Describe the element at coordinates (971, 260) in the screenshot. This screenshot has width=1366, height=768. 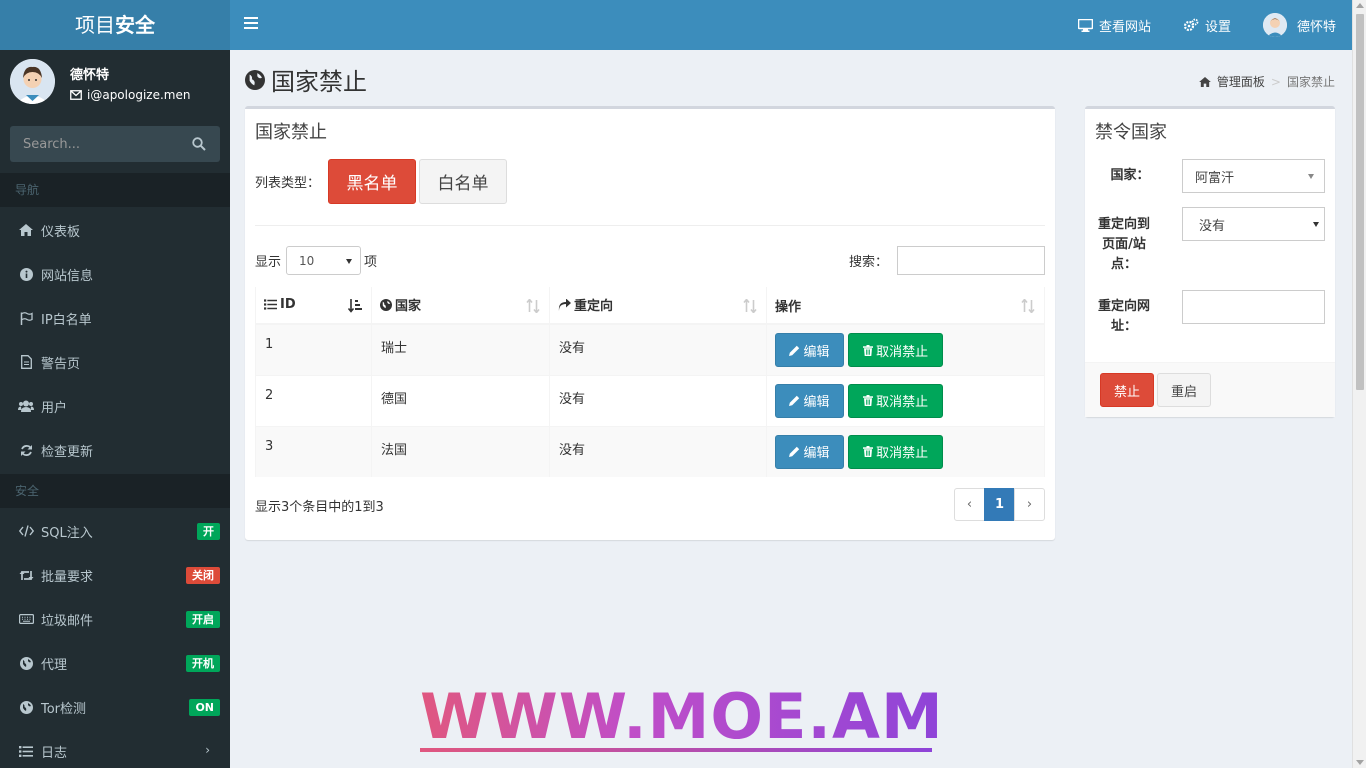
I see `table-search-input` at that location.